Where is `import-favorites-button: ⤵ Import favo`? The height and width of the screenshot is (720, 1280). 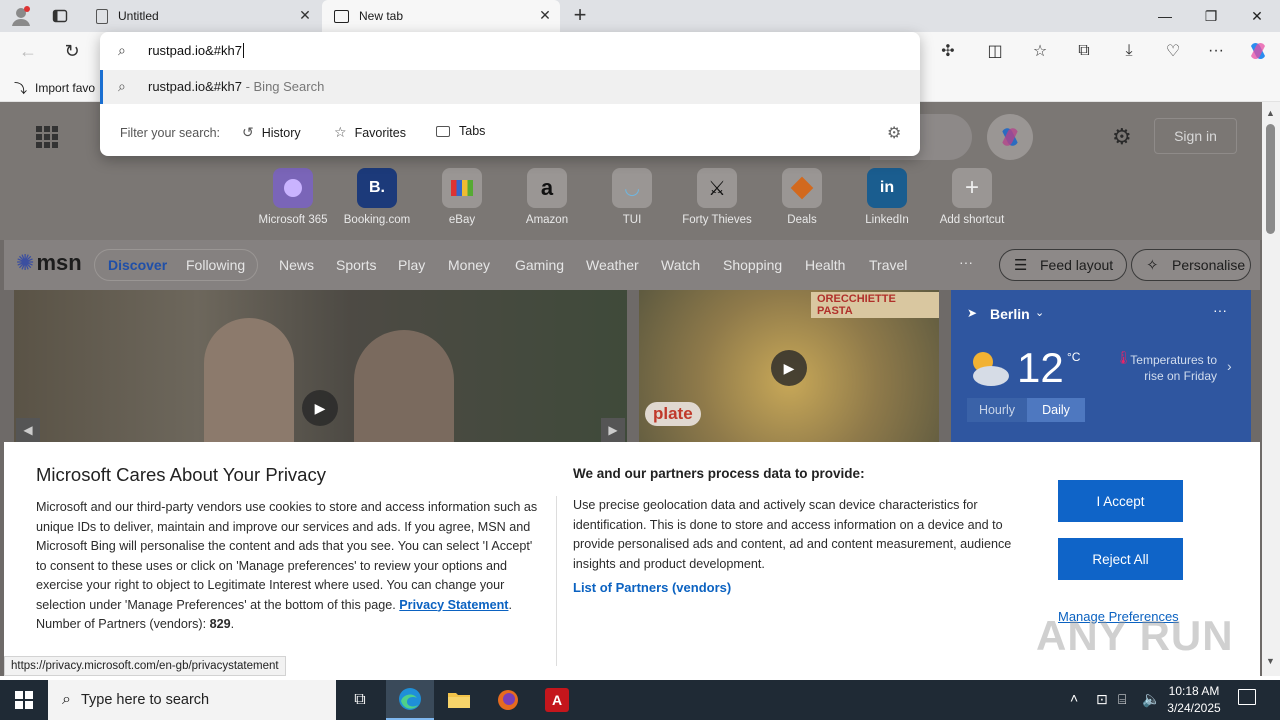 import-favorites-button: ⤵ Import favo is located at coordinates (54, 87).